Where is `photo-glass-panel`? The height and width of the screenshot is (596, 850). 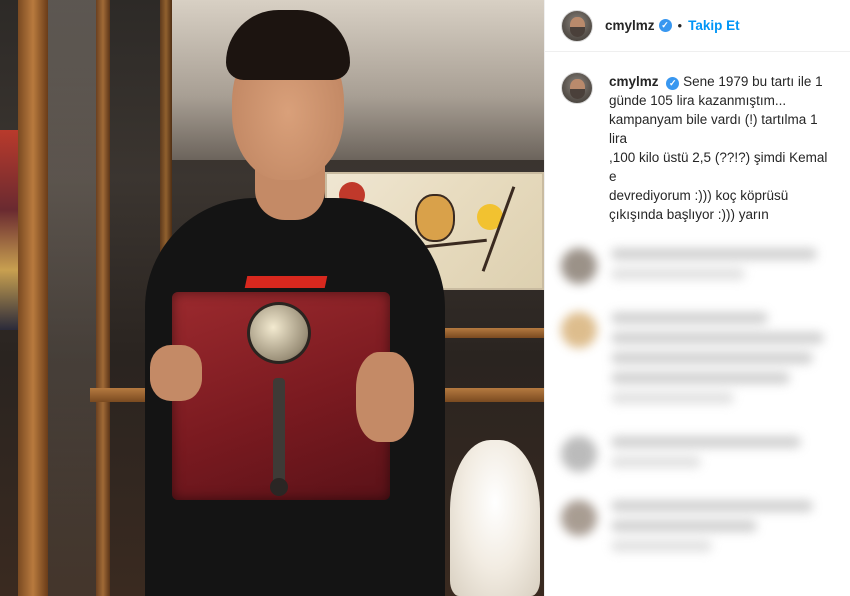
photo-glass-panel is located at coordinates (72, 298).